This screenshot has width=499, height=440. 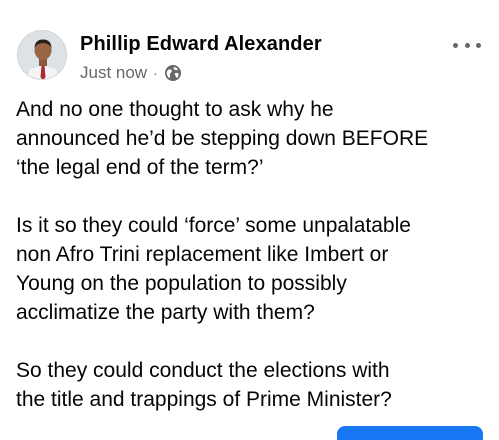 What do you see at coordinates (410, 433) in the screenshot?
I see `partial-action-button` at bounding box center [410, 433].